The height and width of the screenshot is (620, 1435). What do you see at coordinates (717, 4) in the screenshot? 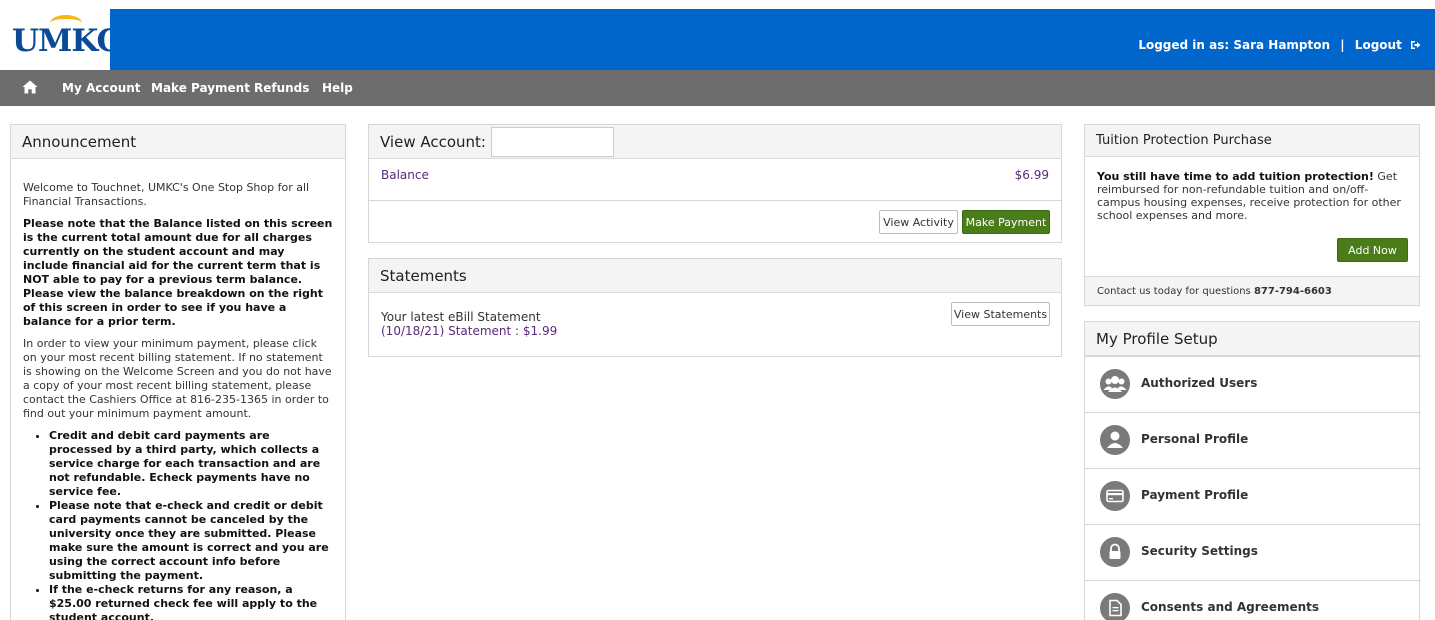
I see `header-top-strip` at bounding box center [717, 4].